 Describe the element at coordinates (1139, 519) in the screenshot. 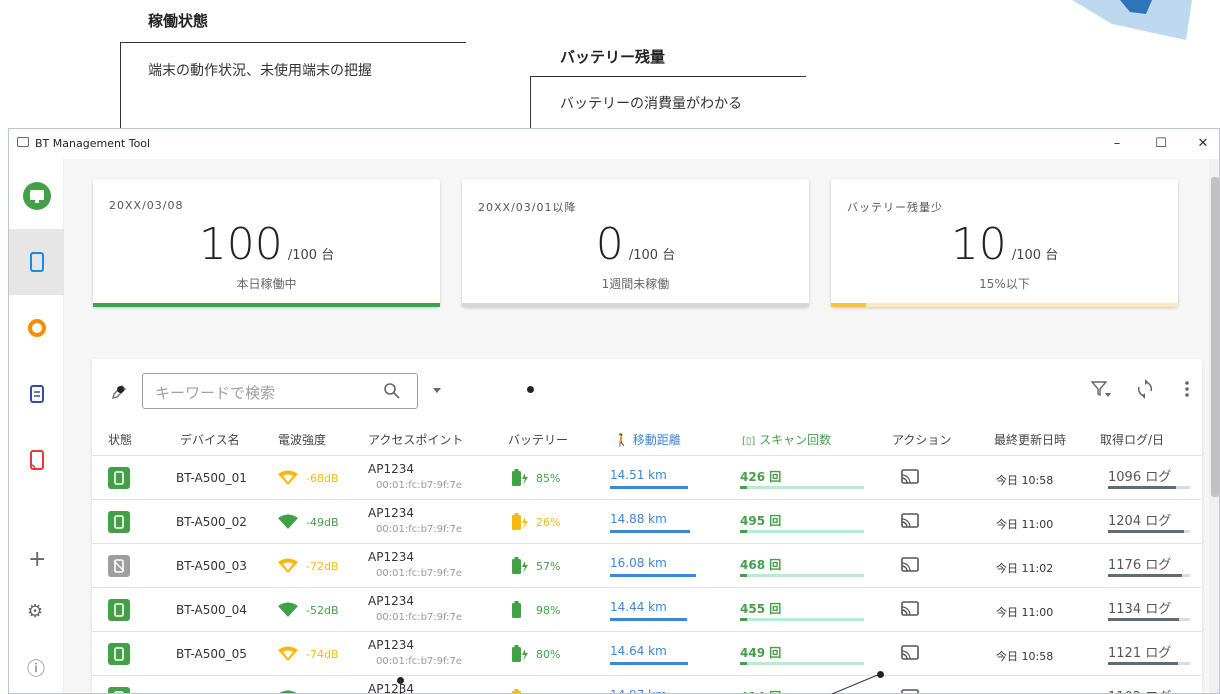

I see `log-count: 1204 ログ` at that location.